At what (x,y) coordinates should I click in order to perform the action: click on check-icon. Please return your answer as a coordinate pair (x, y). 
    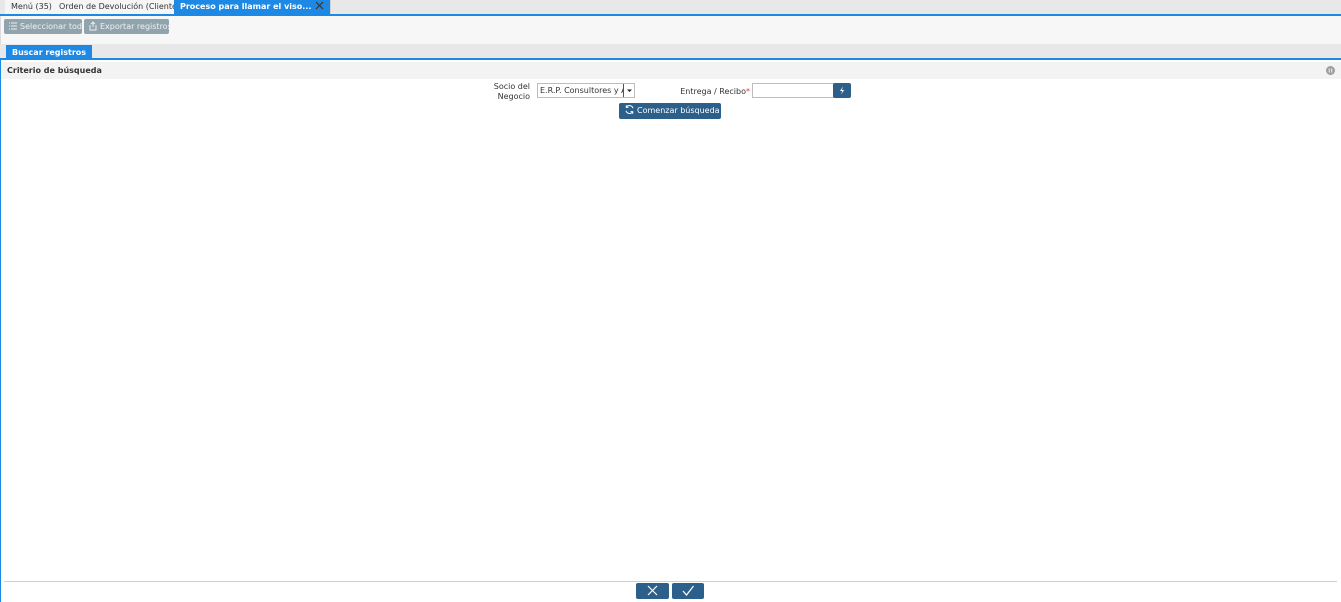
    Looking at the image, I should click on (688, 590).